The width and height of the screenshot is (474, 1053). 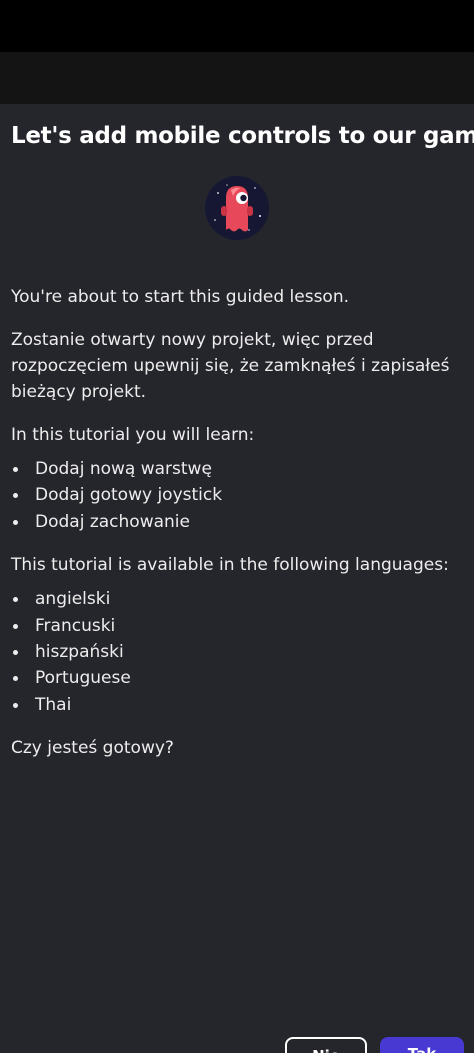 I want to click on ready-question: Czy jesteś gotowy?, so click(x=92, y=748).